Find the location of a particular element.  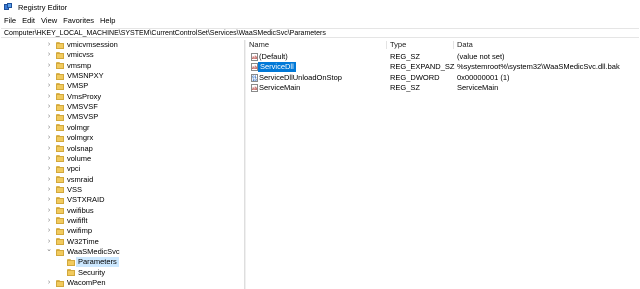

tree-item-label: vsmraid is located at coordinates (80, 179).